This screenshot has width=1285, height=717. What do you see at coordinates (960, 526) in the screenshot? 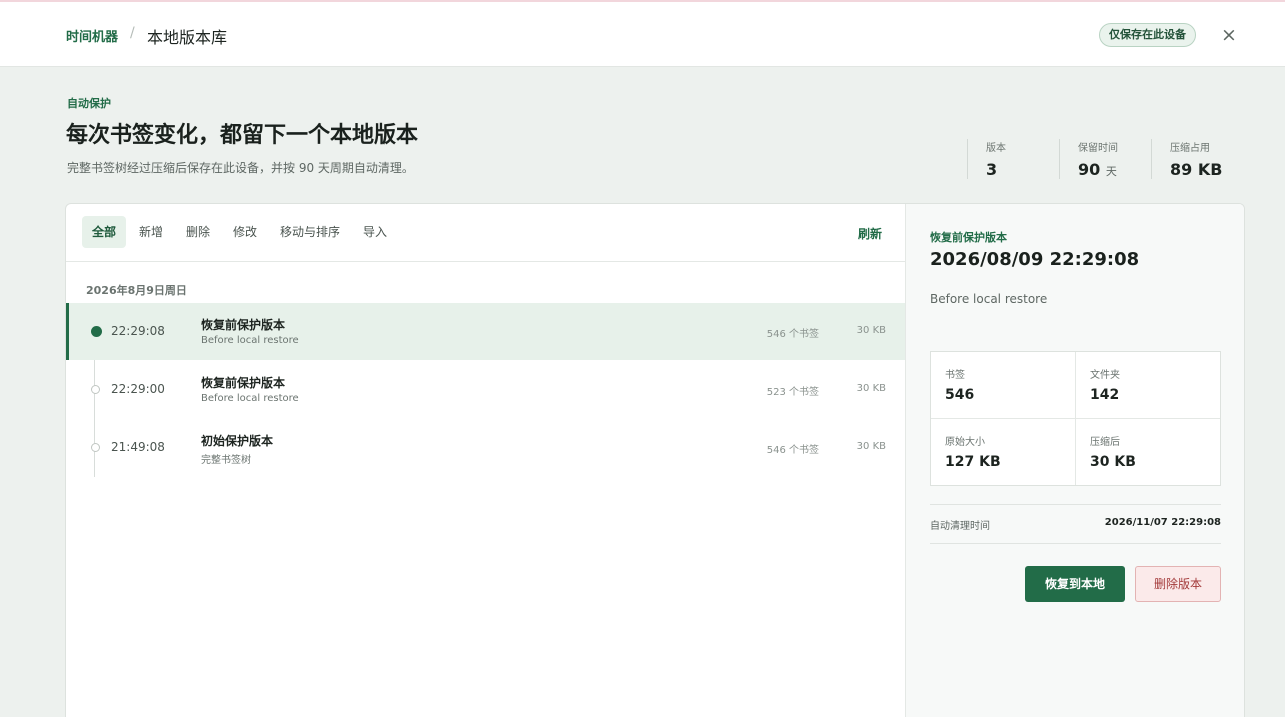
I see `auto-clean-label: 自动清理时间` at bounding box center [960, 526].